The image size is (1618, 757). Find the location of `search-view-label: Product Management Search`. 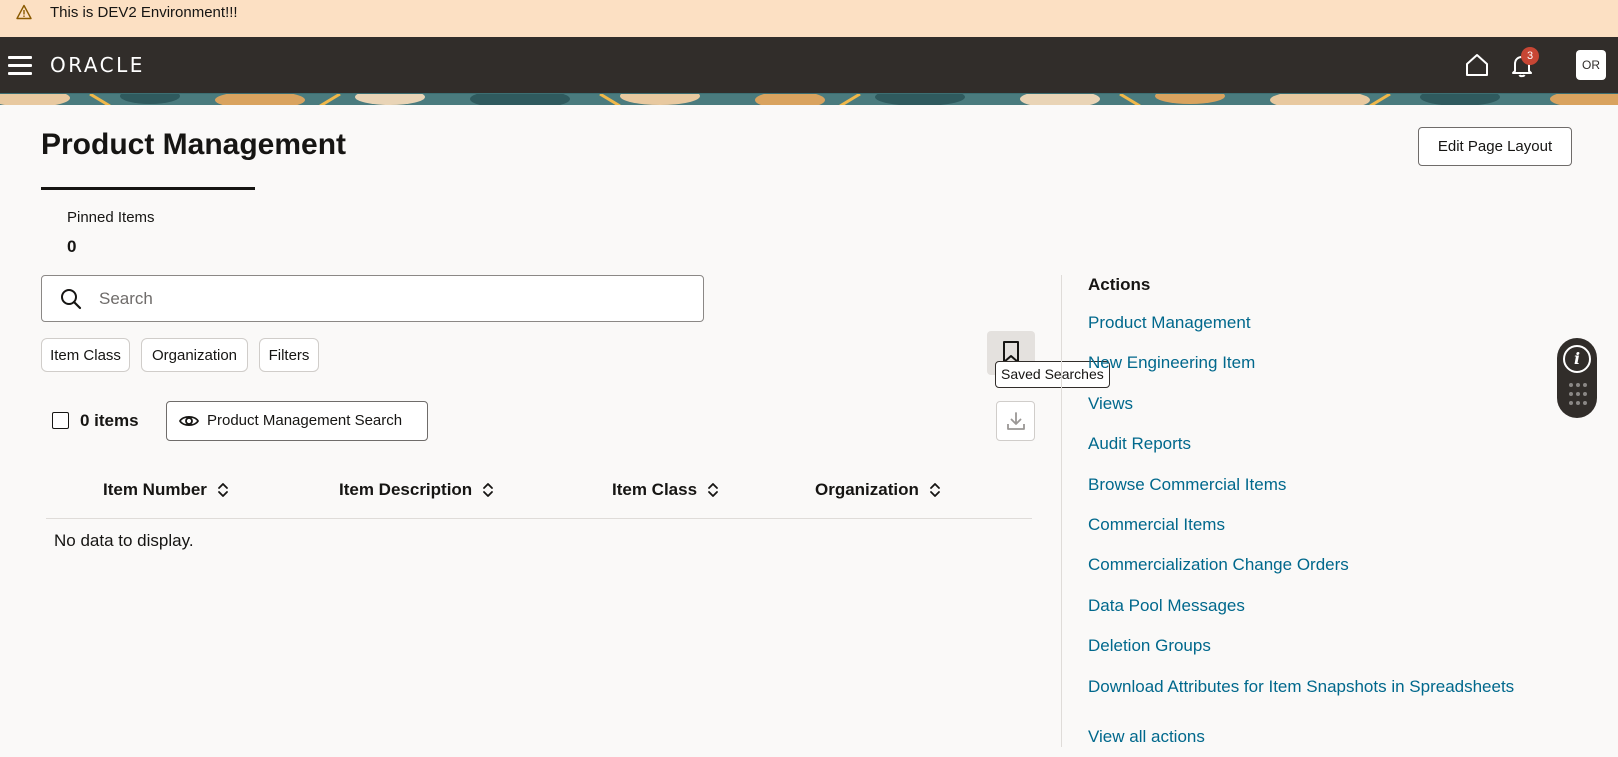

search-view-label: Product Management Search is located at coordinates (305, 420).